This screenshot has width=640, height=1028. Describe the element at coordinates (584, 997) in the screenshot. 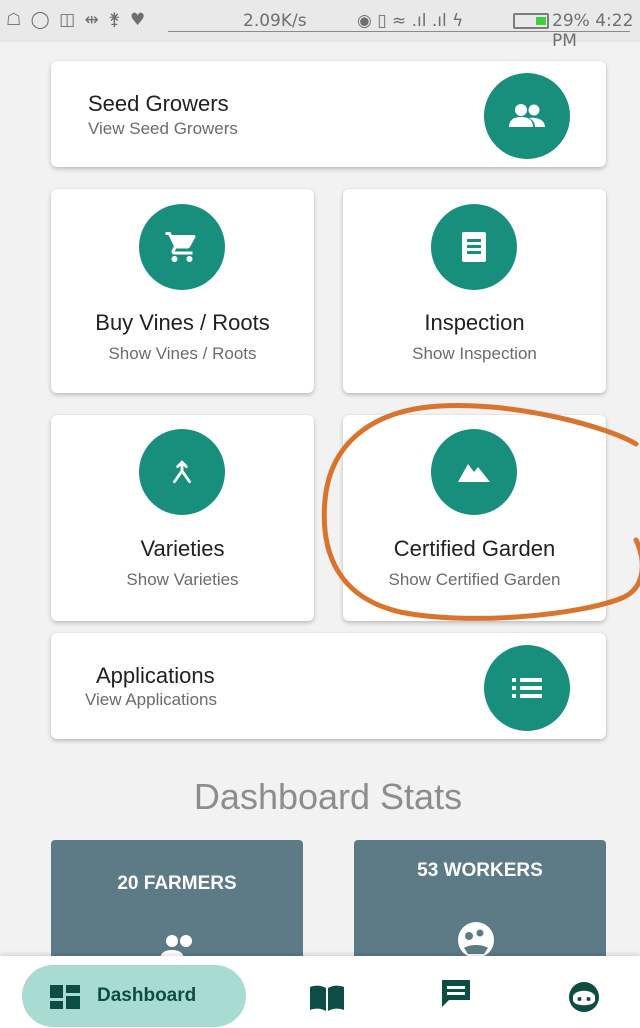

I see `face-icon` at that location.